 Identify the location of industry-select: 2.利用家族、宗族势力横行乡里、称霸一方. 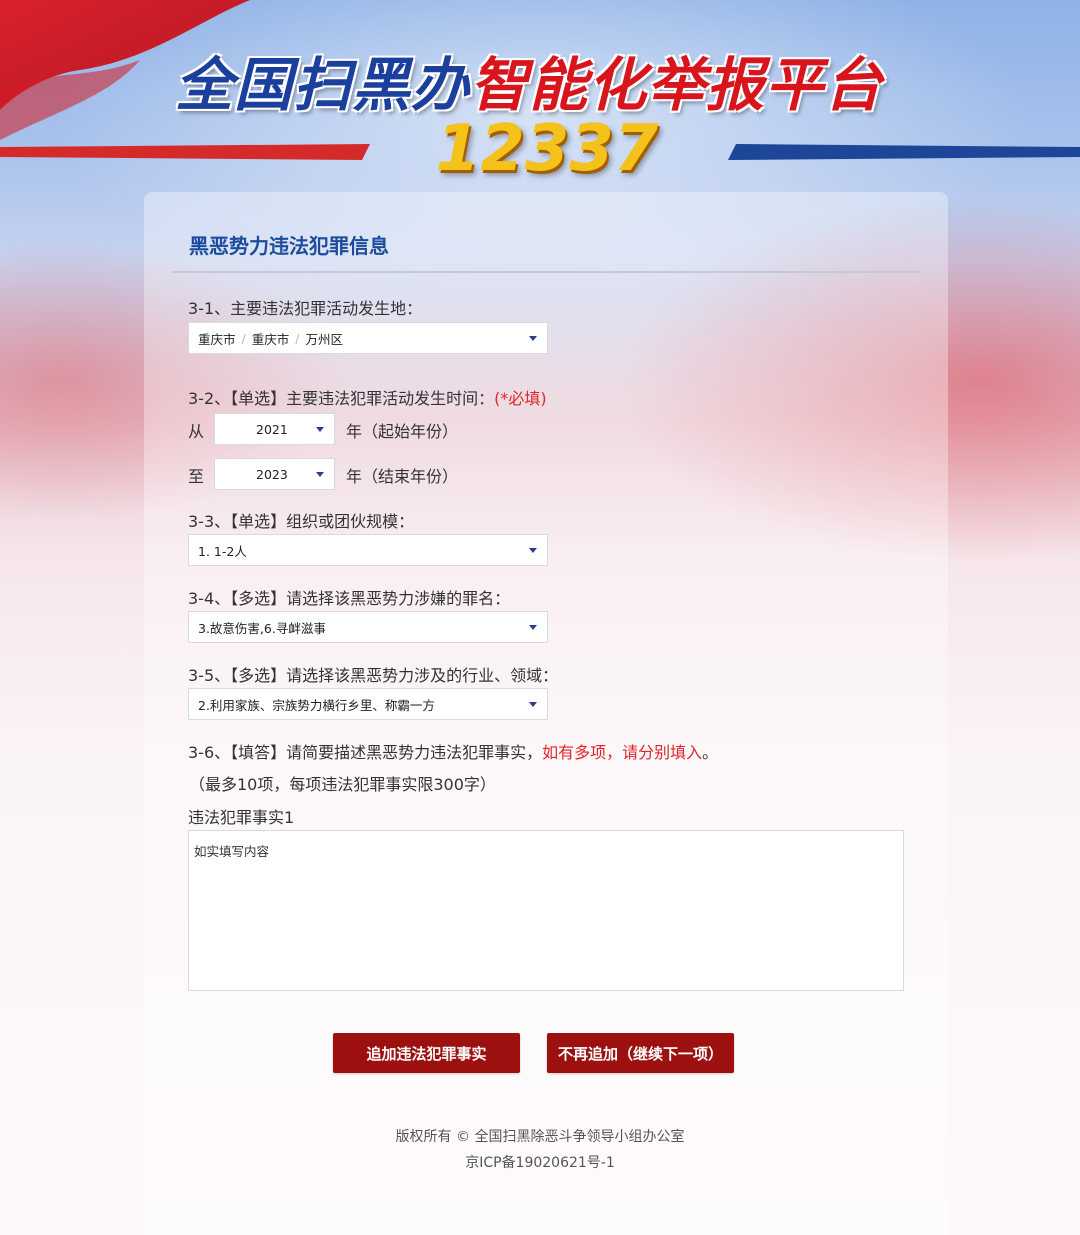
(368, 704).